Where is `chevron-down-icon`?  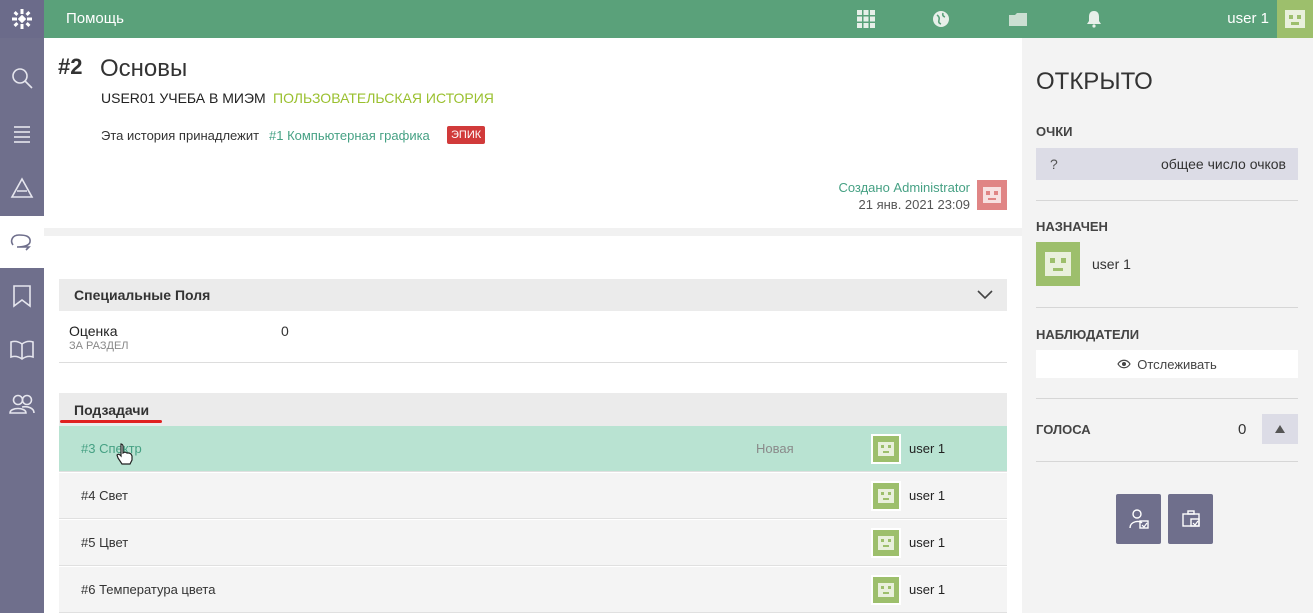
chevron-down-icon is located at coordinates (985, 296).